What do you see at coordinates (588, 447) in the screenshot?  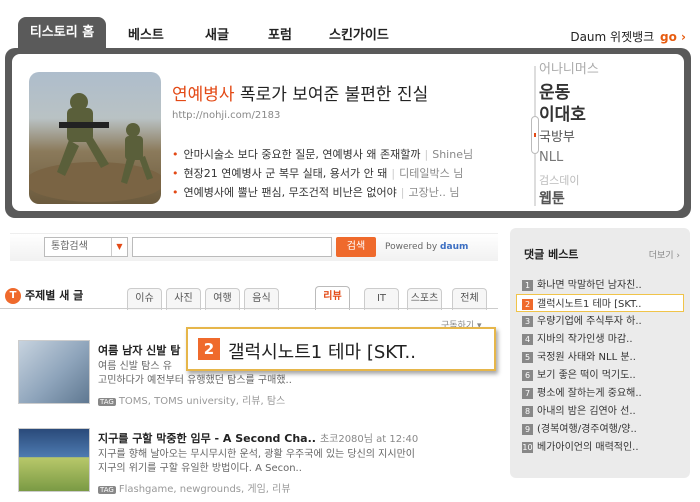 I see `best-item-text: 베가아이언의 매력적인..` at bounding box center [588, 447].